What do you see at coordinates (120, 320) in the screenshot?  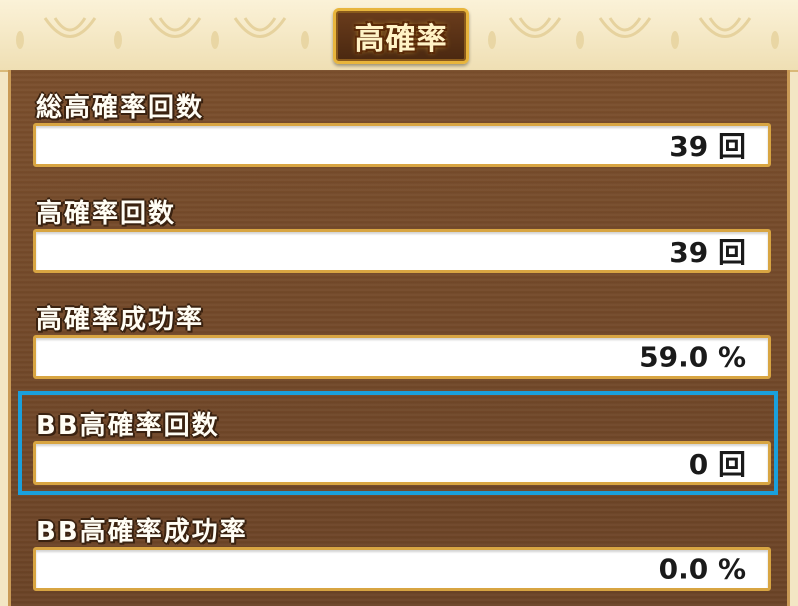 I see `stat-label: 高確率成功率` at bounding box center [120, 320].